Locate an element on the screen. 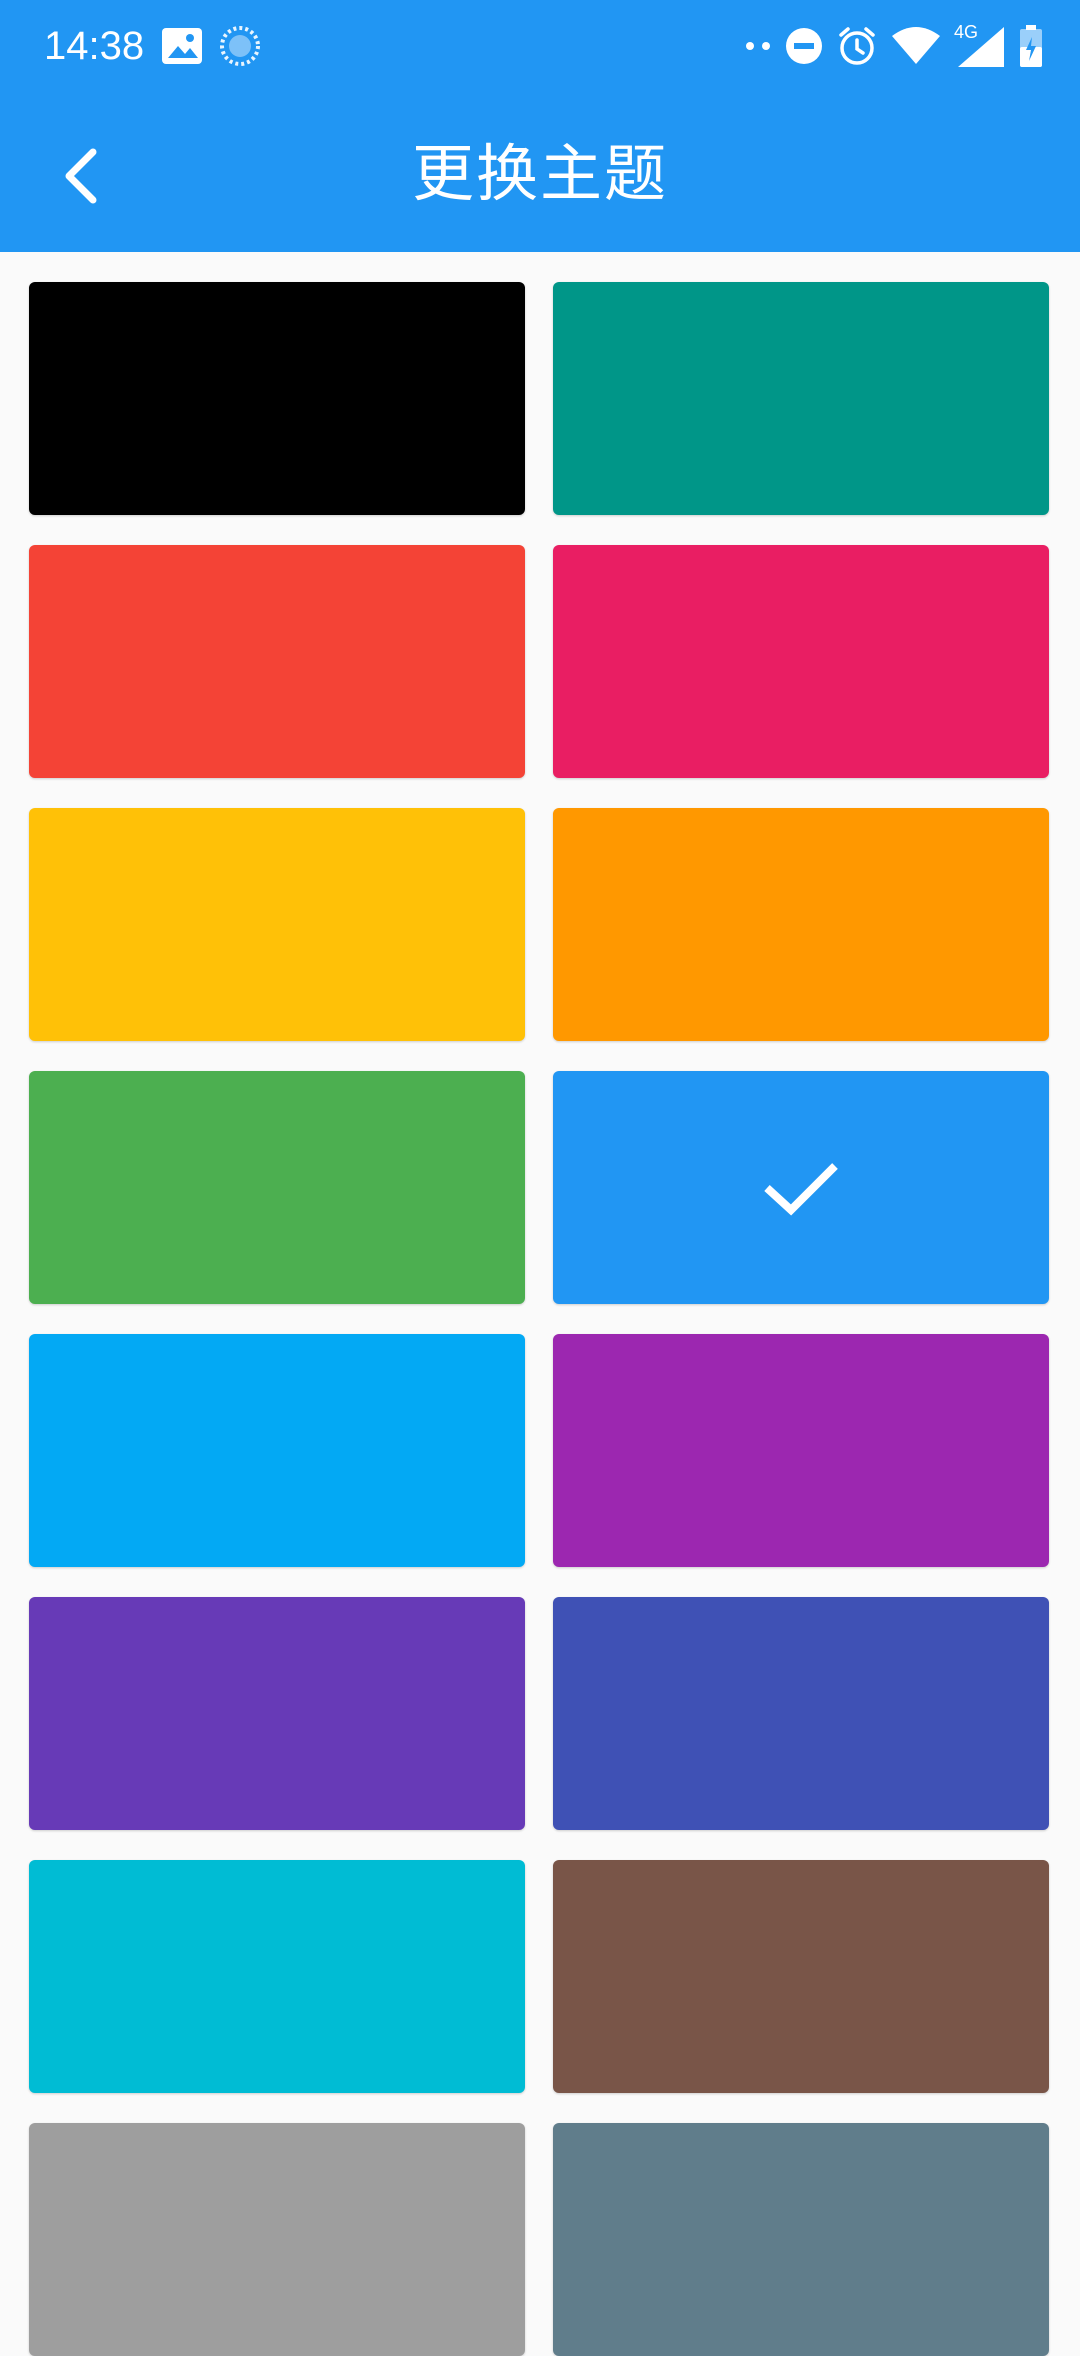  theme-swatch-pink is located at coordinates (801, 661).